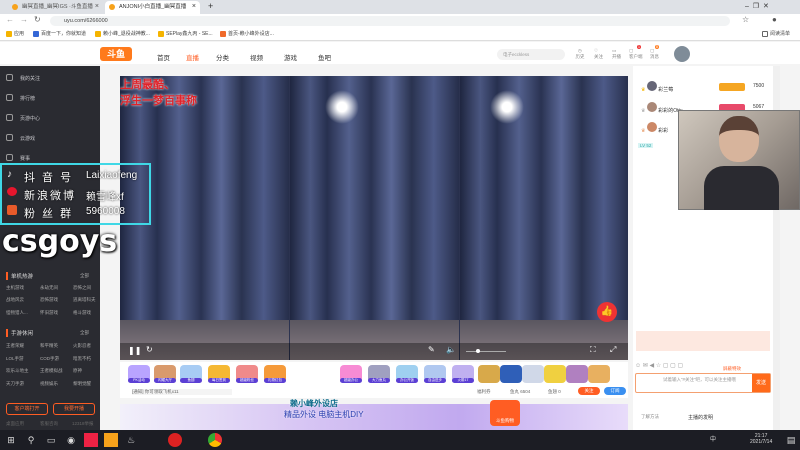 Image resolution: width=800 pixels, height=450 pixels. What do you see at coordinates (215, 440) in the screenshot?
I see `chrome-icon` at bounding box center [215, 440].